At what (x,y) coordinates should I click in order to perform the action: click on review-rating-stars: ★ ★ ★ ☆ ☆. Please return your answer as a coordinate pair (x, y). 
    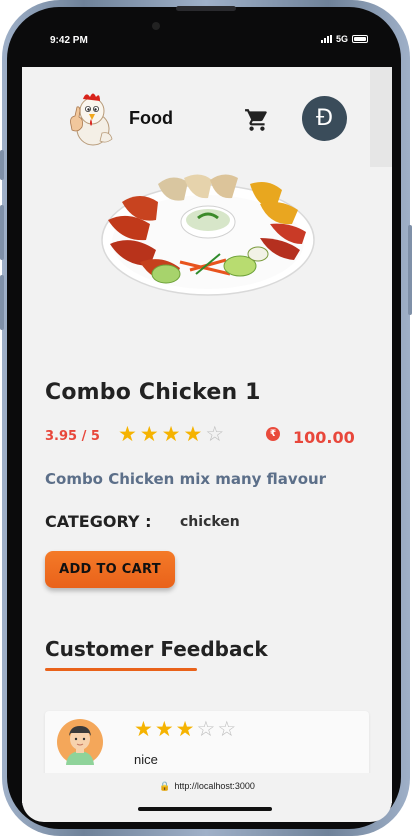
    Looking at the image, I should click on (185, 729).